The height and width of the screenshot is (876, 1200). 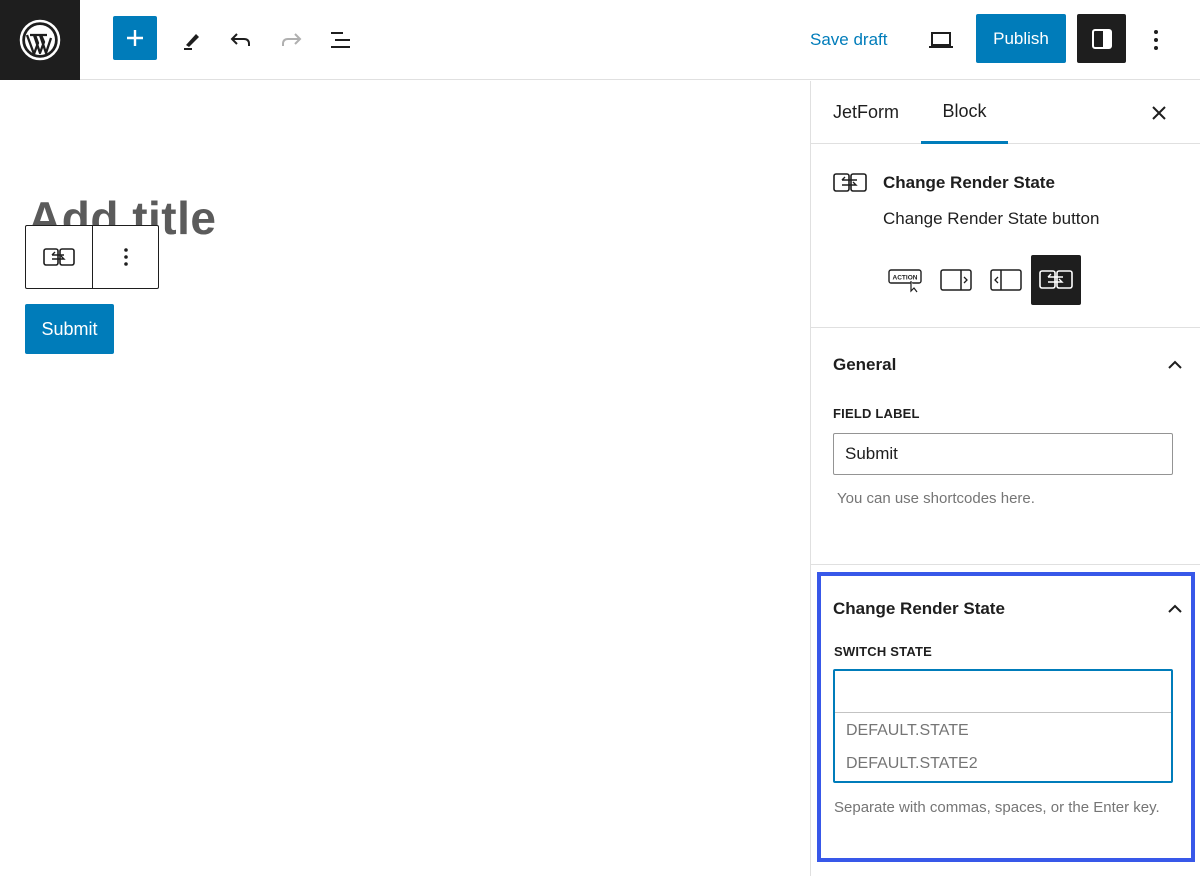 I want to click on switch-state-token-field: DEFAULT.STATE DEFAULT.STATE2, so click(x=1003, y=726).